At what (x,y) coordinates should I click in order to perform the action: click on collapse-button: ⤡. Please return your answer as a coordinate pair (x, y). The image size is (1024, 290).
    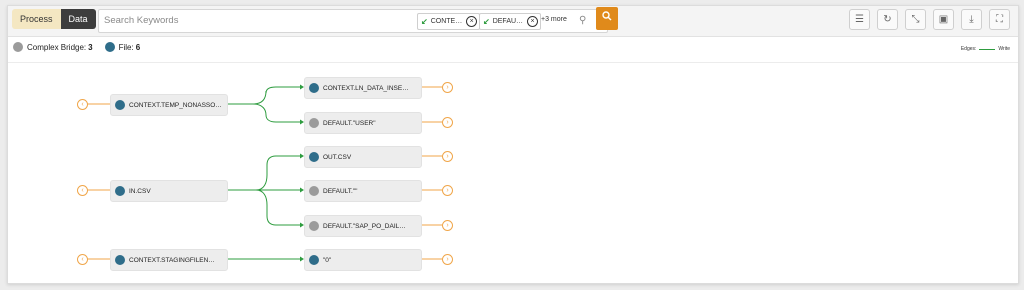
    Looking at the image, I should click on (915, 19).